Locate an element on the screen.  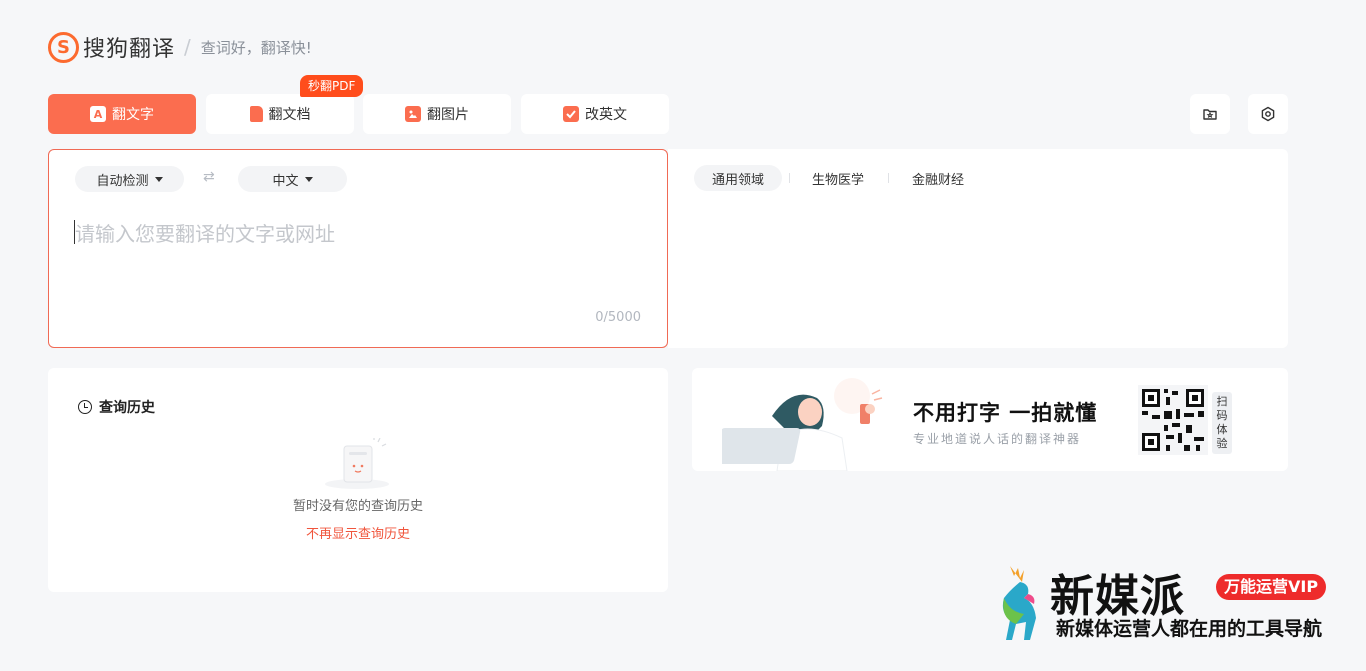
history-header: 查询历史 is located at coordinates (116, 407).